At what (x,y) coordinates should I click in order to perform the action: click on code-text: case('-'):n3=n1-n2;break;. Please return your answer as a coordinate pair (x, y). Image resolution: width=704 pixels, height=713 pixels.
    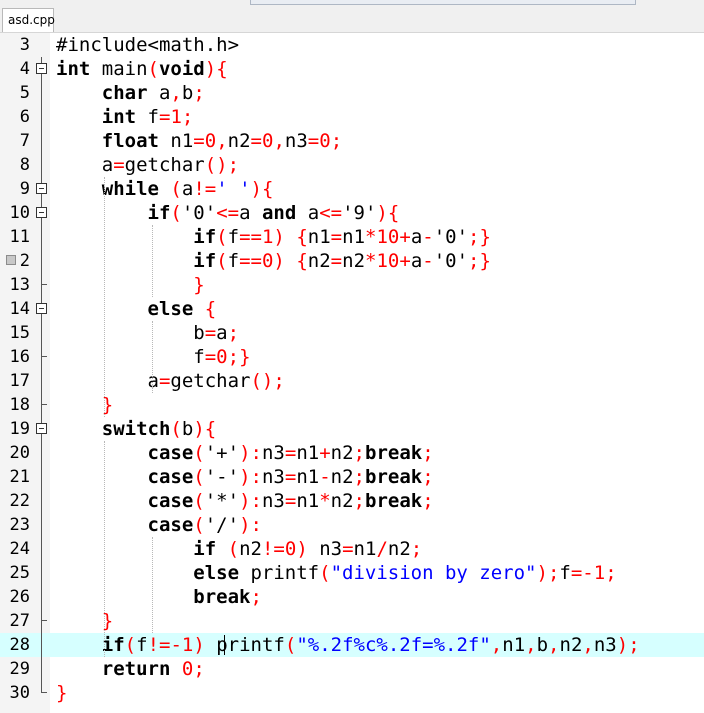
    Looking at the image, I should click on (245, 477).